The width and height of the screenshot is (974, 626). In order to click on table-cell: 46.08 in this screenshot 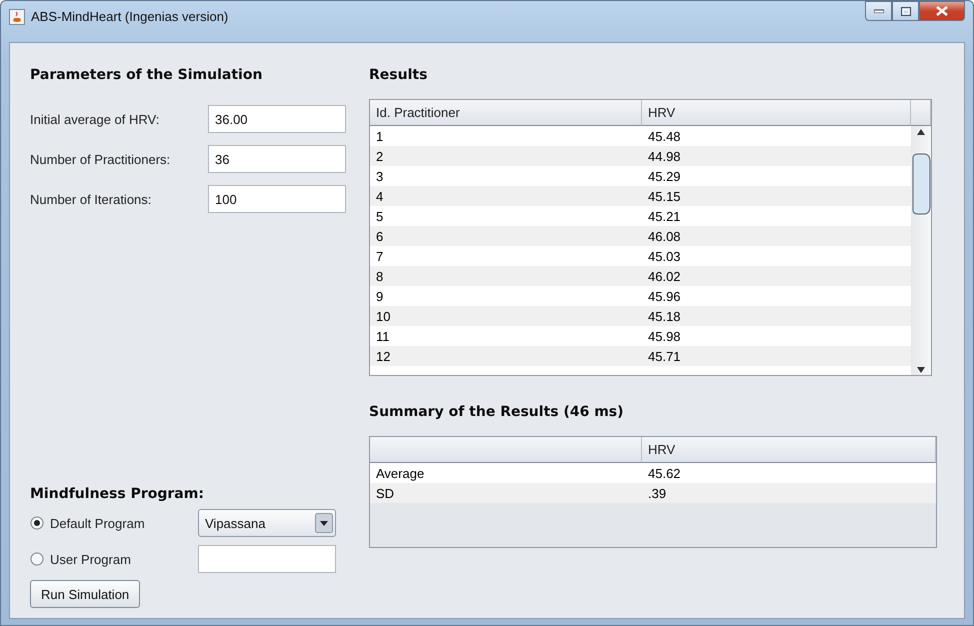, I will do `click(776, 236)`.